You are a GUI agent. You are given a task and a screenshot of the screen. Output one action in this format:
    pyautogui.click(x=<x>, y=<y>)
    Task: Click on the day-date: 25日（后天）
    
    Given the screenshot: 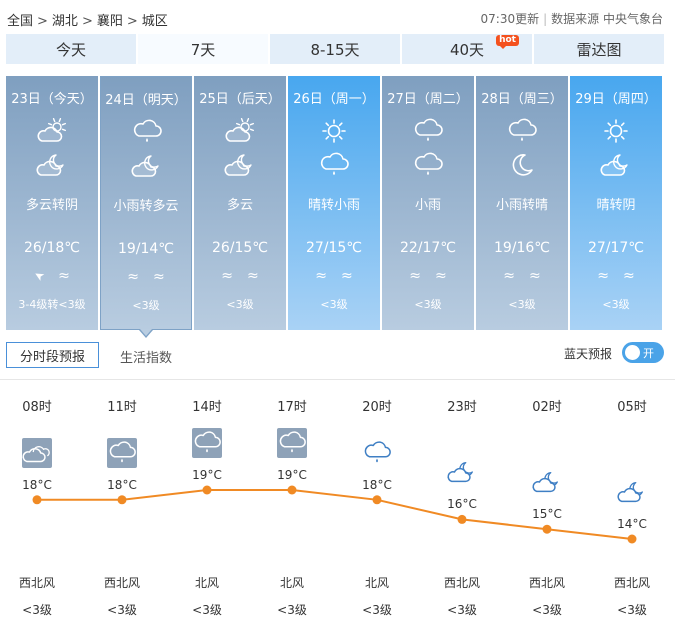 What is the action you would take?
    pyautogui.click(x=240, y=99)
    